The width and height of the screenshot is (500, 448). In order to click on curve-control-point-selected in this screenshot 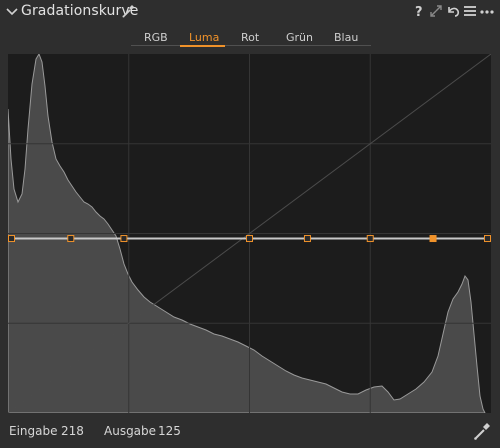, I will do `click(433, 239)`.